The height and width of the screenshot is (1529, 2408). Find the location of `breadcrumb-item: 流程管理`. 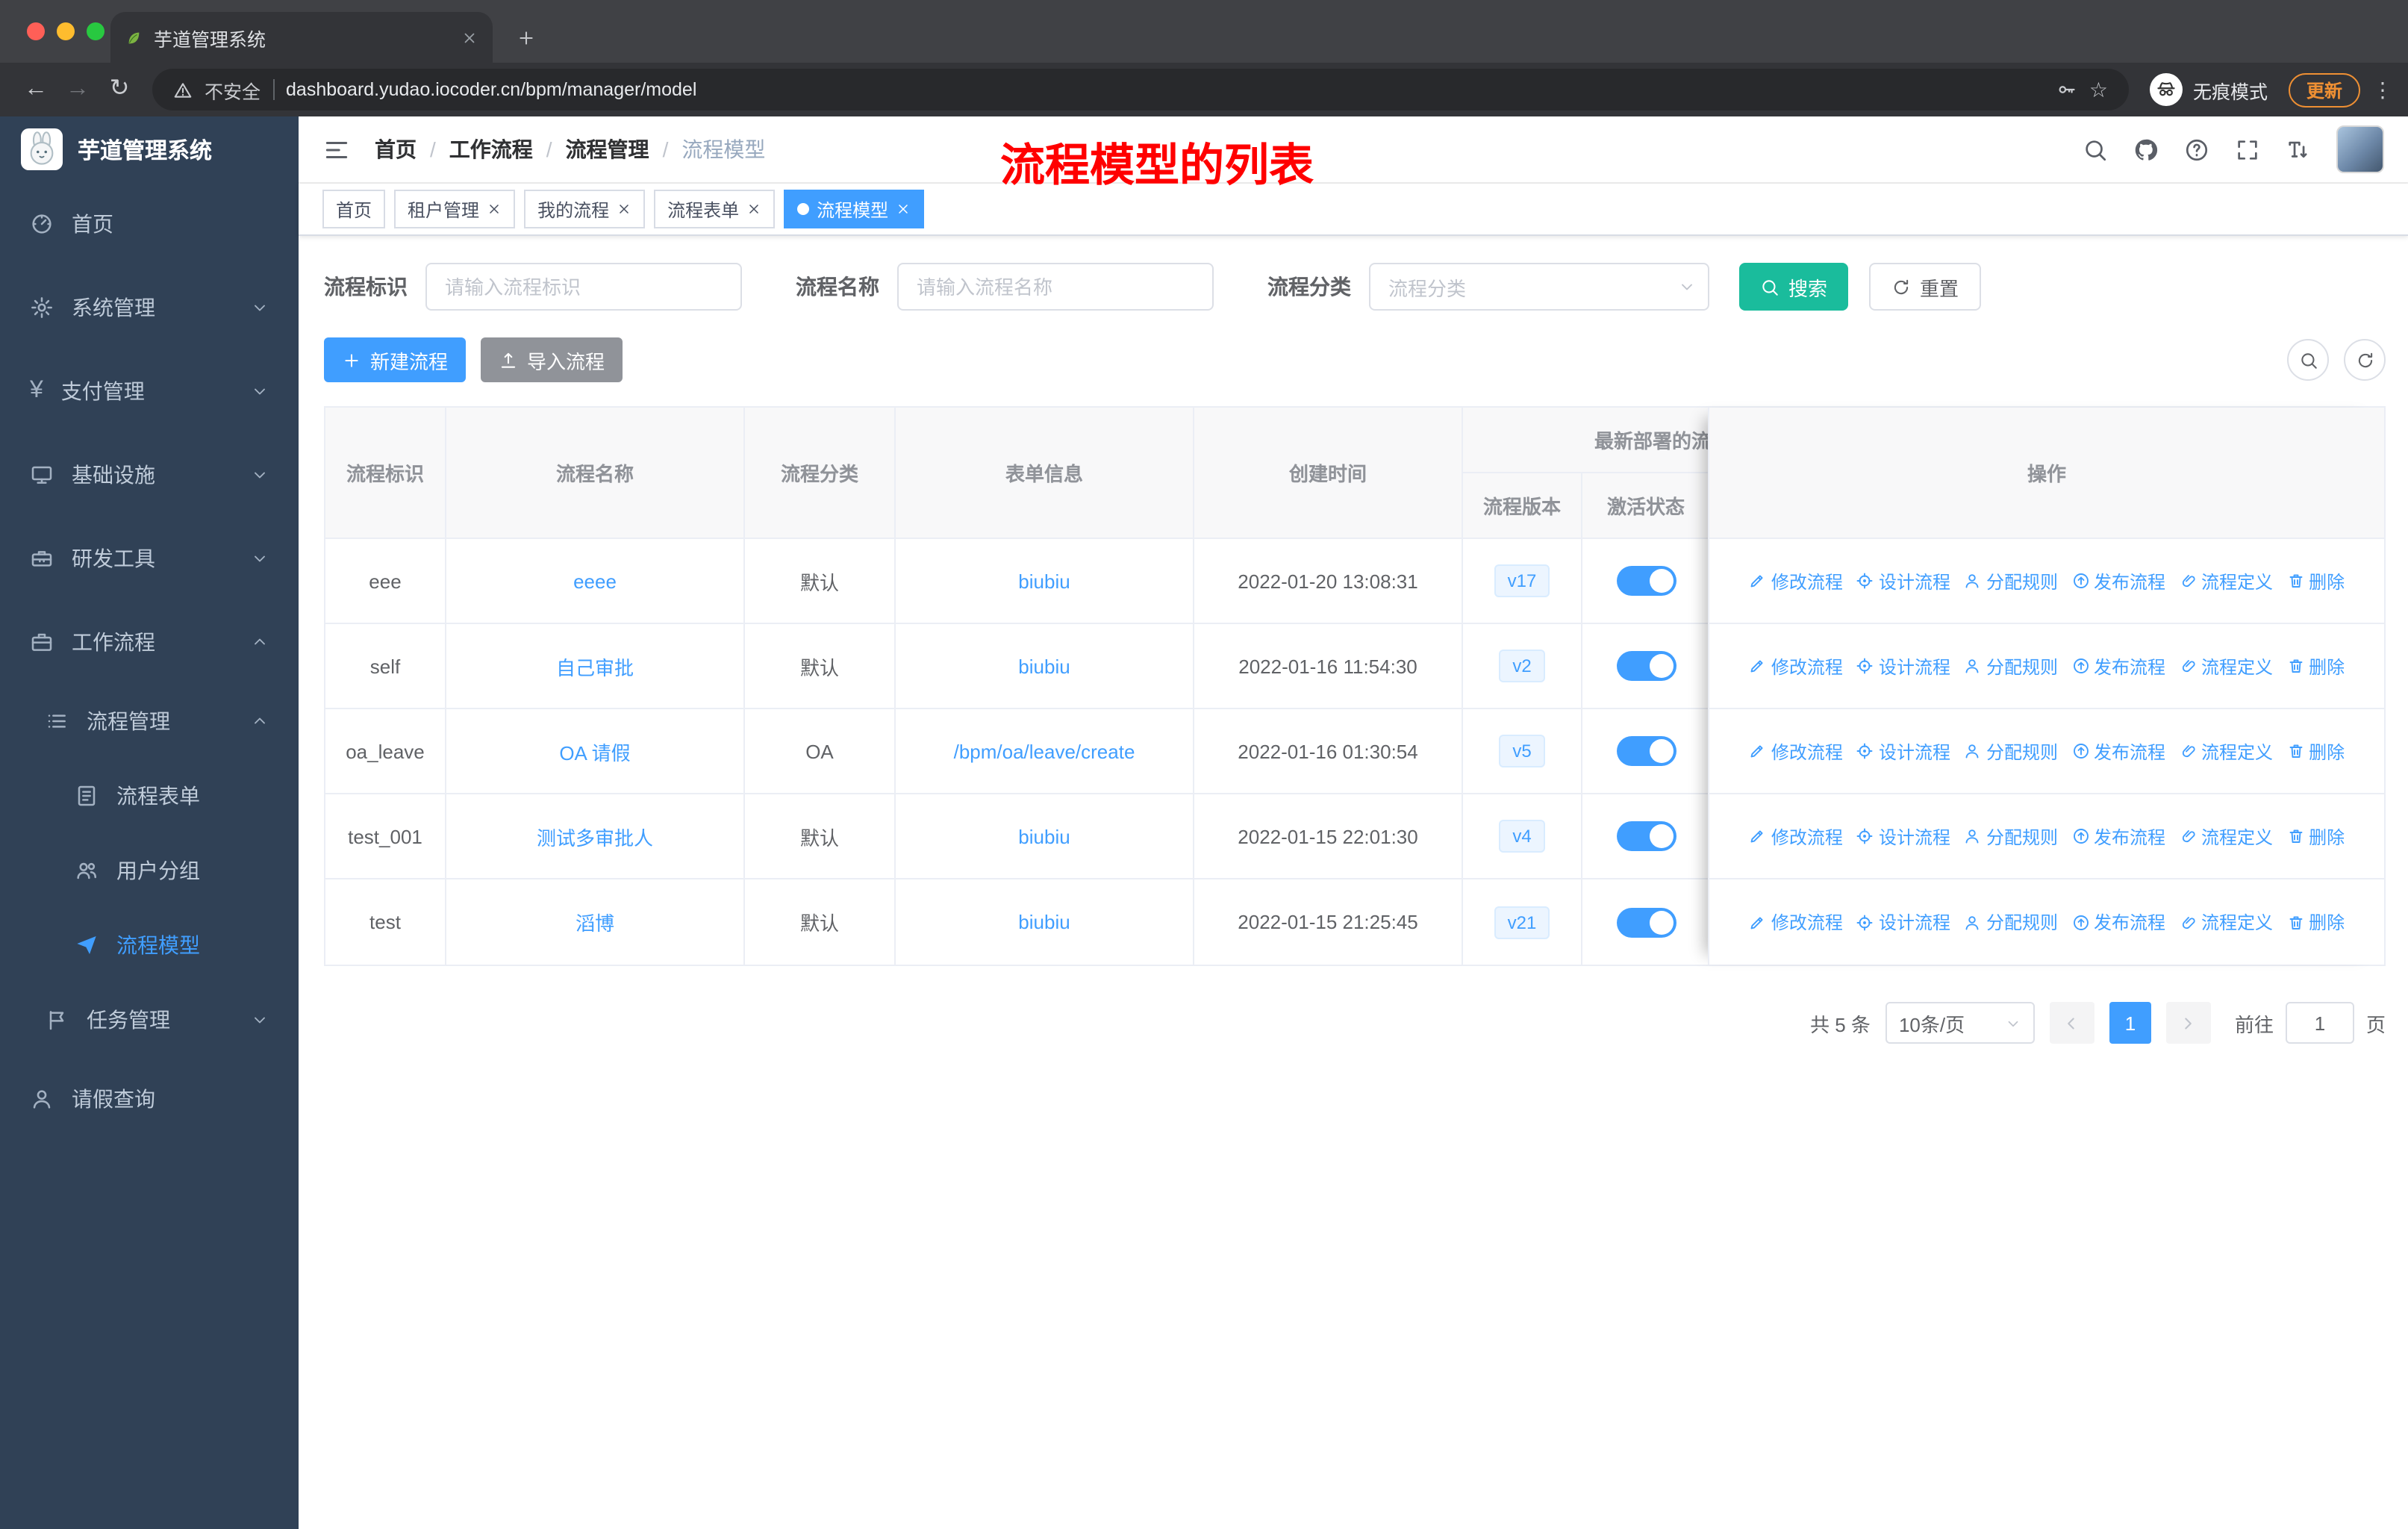

breadcrumb-item: 流程管理 is located at coordinates (607, 149).